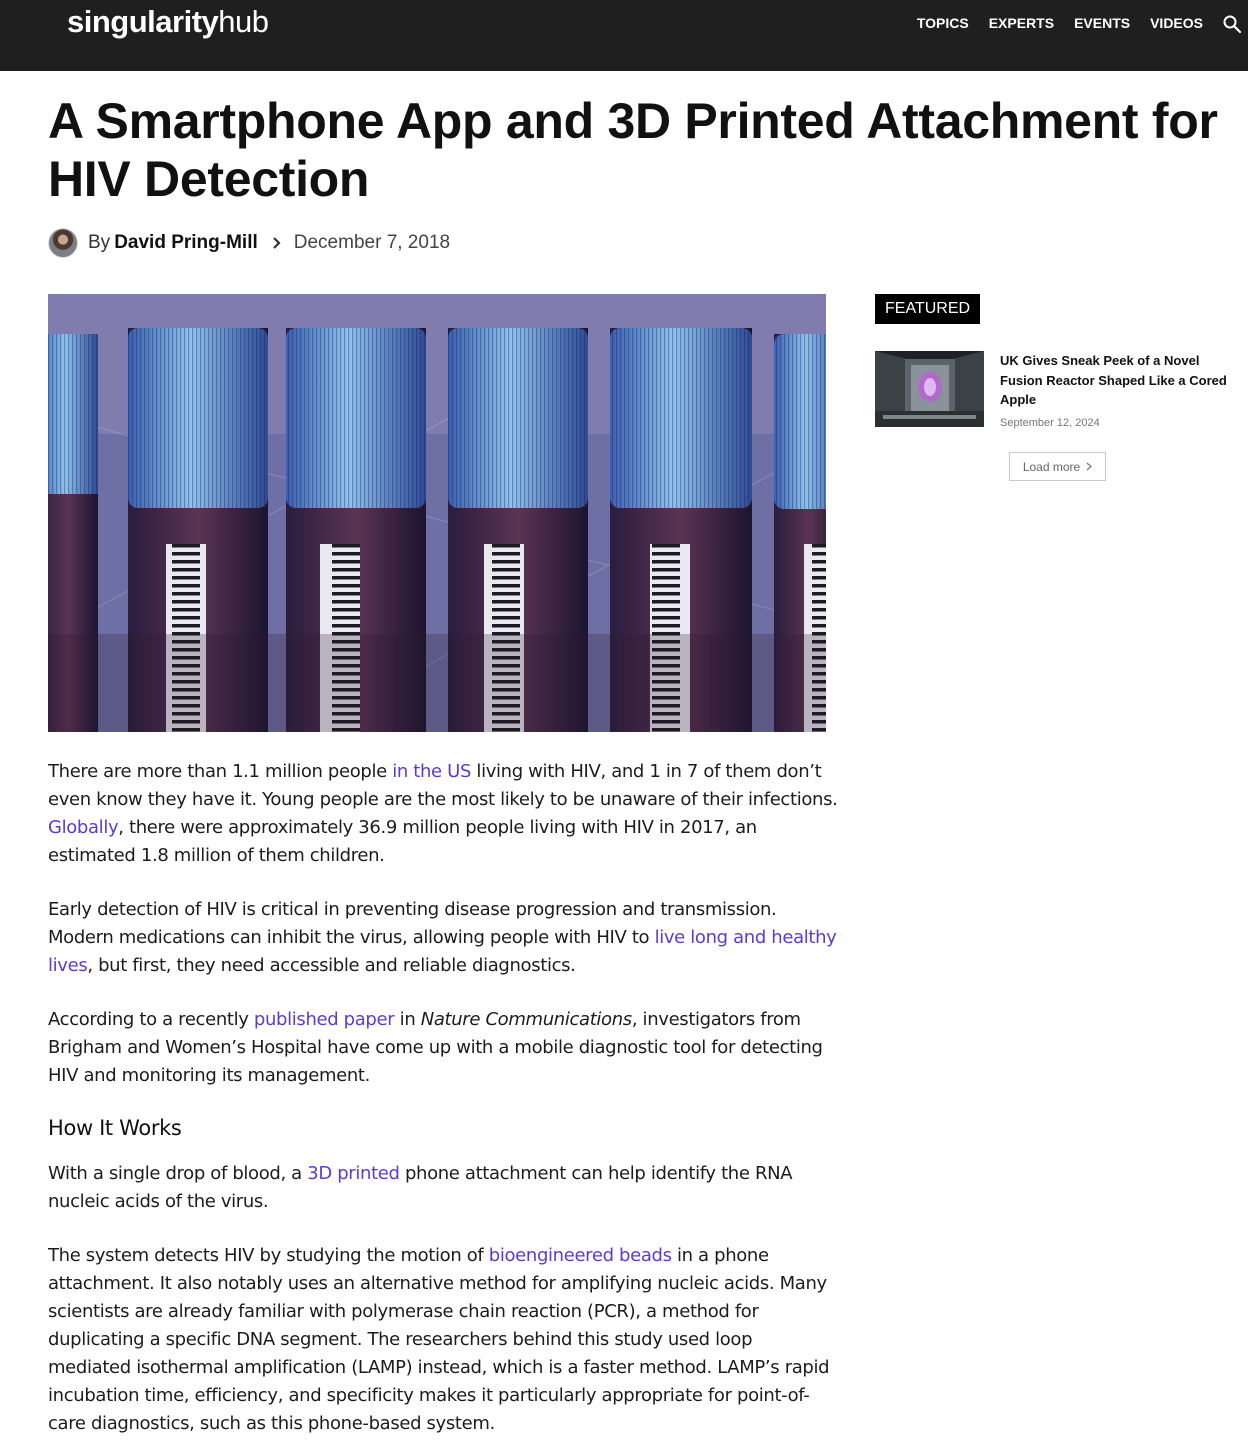 The image size is (1248, 1446). I want to click on featured-tag: FEATURED, so click(928, 309).